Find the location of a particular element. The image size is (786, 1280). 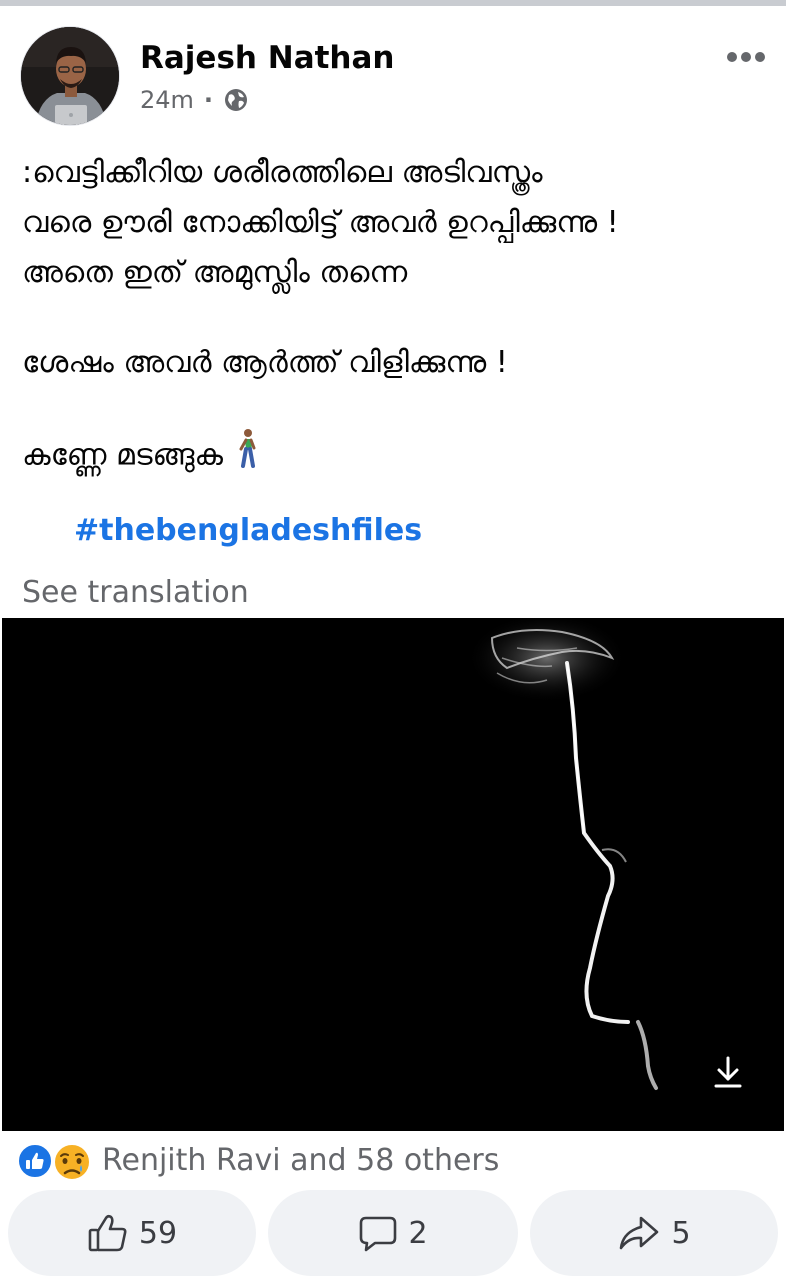

author-avatar is located at coordinates (70, 76).